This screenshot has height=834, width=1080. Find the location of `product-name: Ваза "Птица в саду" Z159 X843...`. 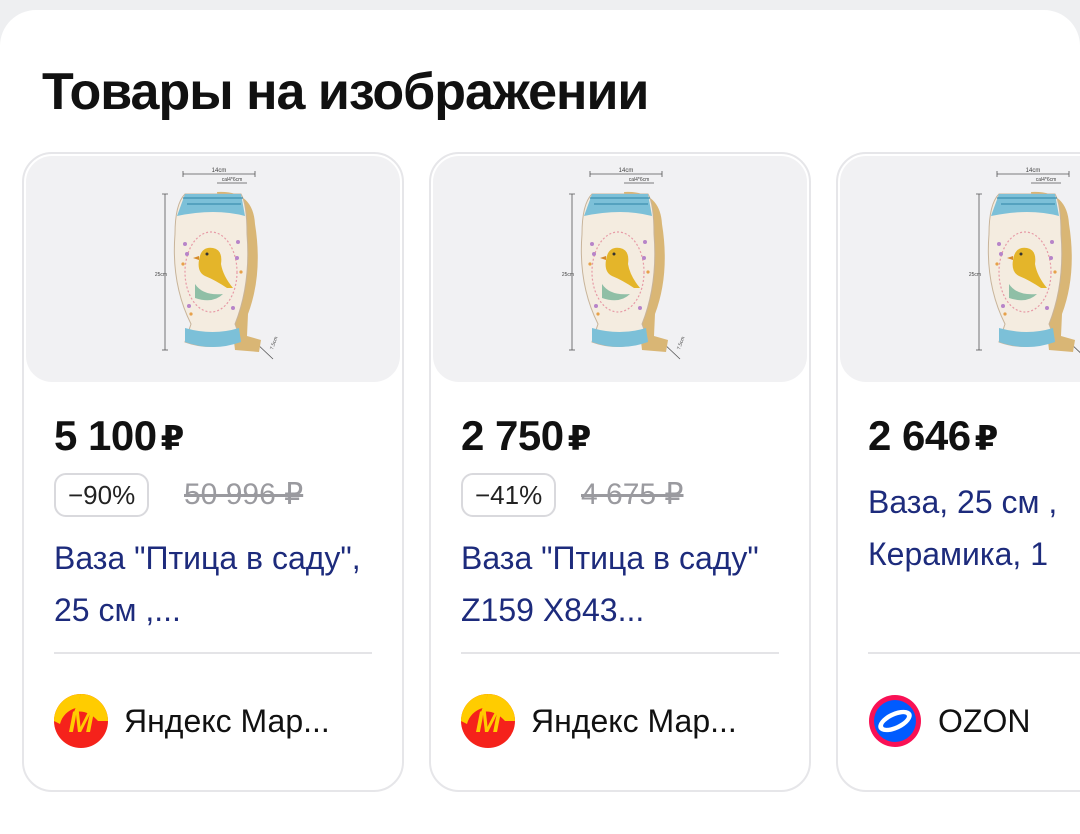

product-name: Ваза "Птица в саду" Z159 X843... is located at coordinates (626, 584).